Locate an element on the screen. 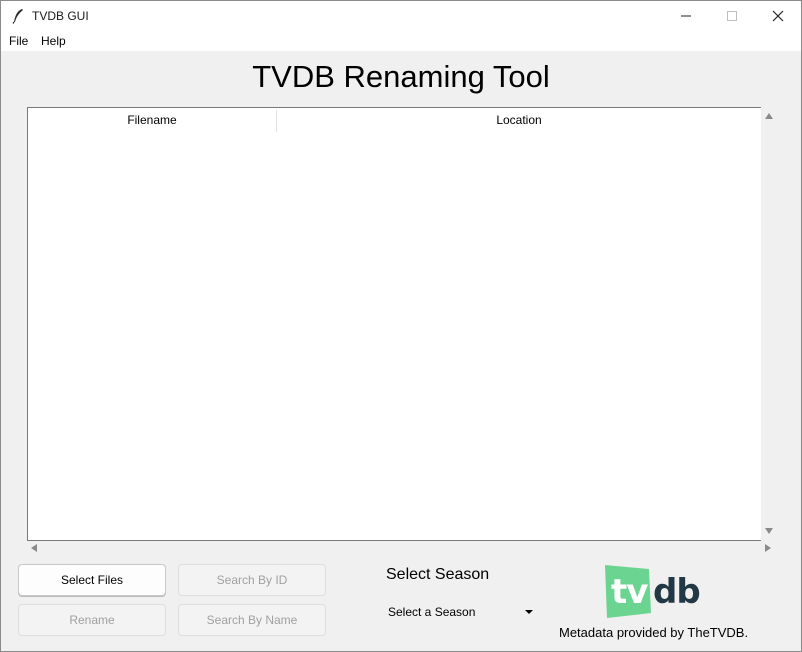  svg-text: db is located at coordinates (676, 592).